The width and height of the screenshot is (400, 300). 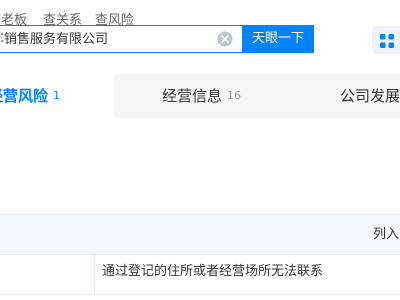 I want to click on table-row: 通过登记的住所或者经营场所无法联系, so click(x=200, y=275).